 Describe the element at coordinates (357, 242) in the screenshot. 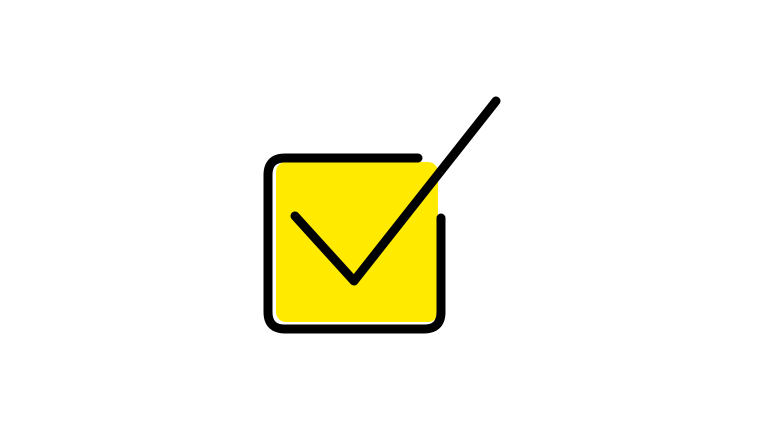

I see `checkbox-fill` at that location.